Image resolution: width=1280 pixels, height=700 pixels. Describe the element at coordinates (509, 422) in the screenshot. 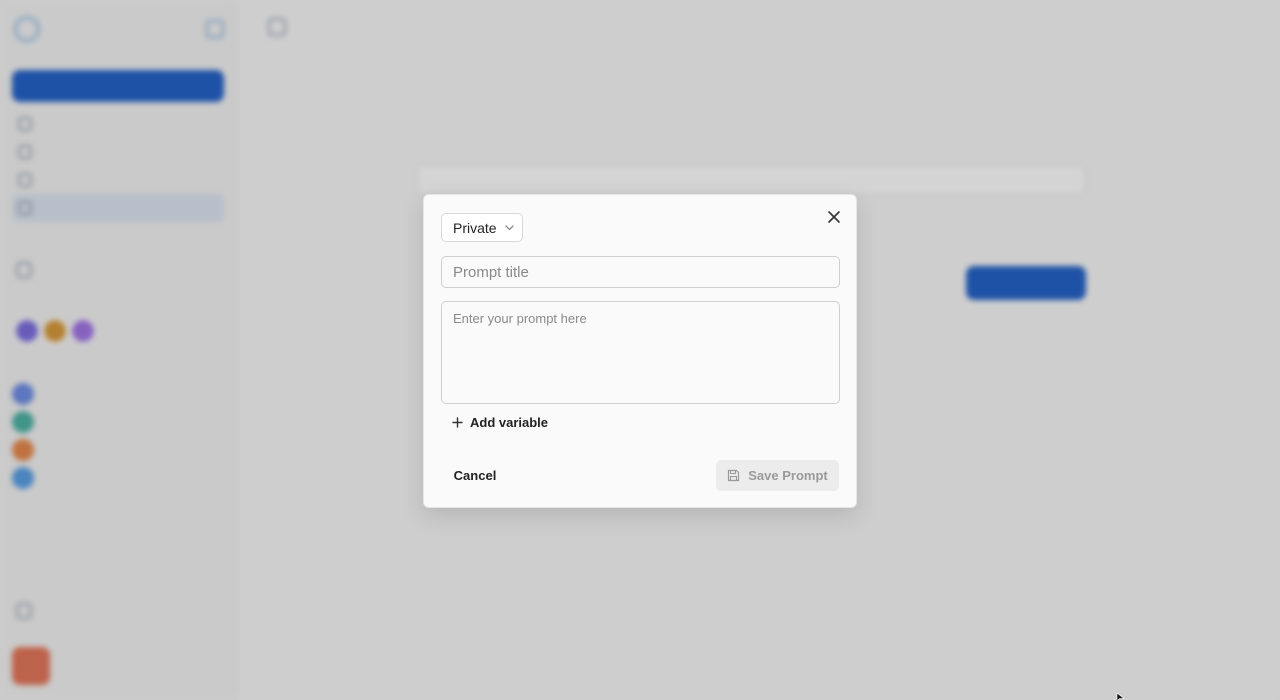

I see `add-variable-label: Add variable` at that location.